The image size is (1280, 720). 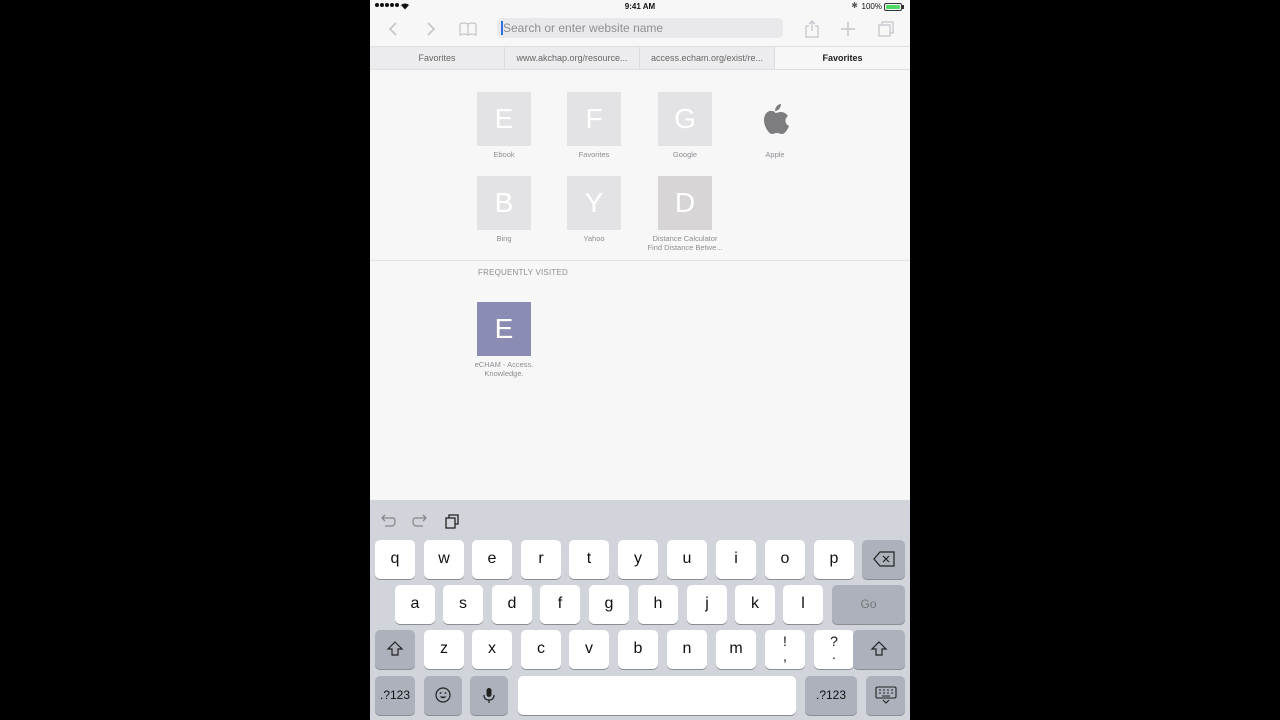 What do you see at coordinates (685, 238) in the screenshot?
I see `favorite-label-line1: Distance Calculator` at bounding box center [685, 238].